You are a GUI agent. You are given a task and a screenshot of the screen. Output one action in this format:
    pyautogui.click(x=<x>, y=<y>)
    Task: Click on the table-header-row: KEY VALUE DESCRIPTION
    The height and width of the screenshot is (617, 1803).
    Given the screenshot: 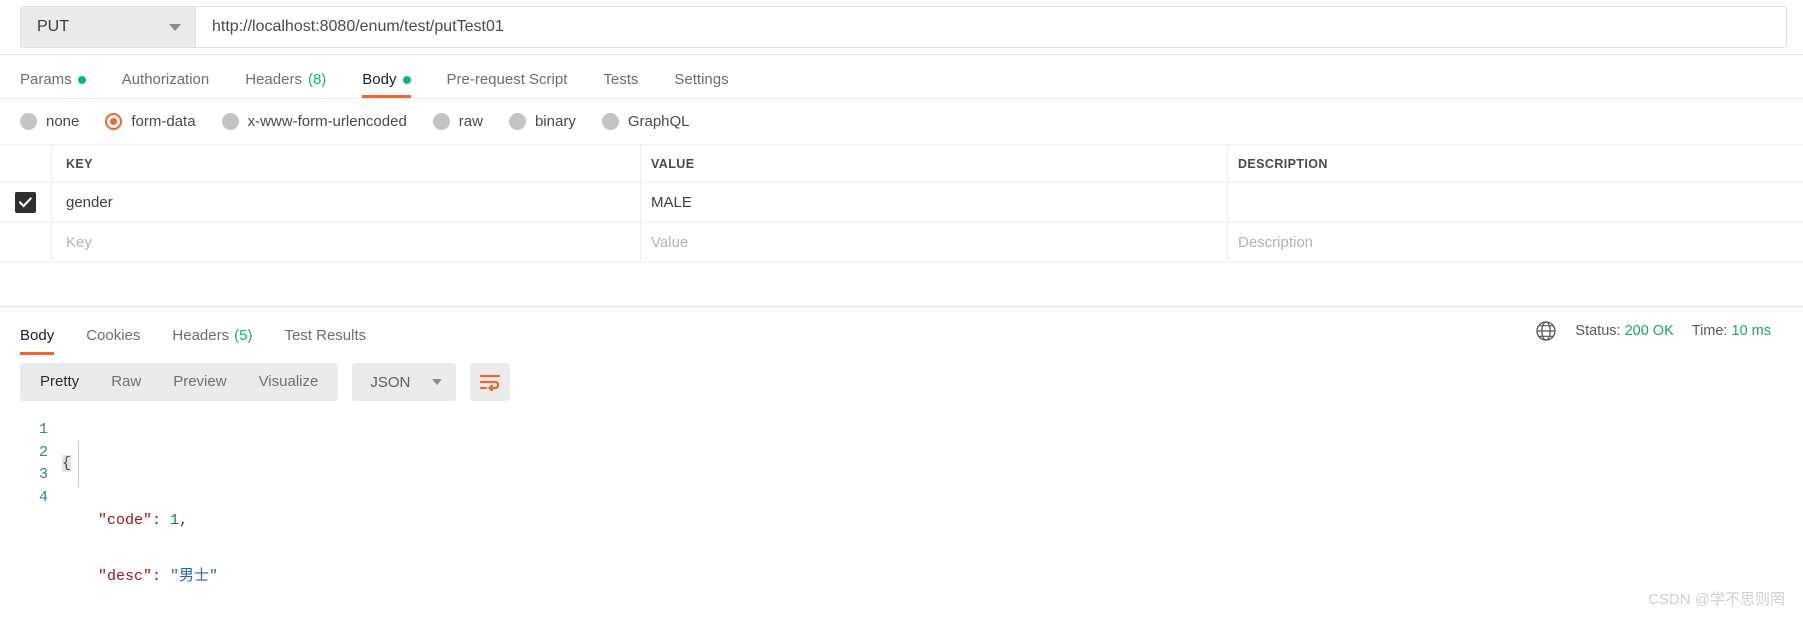 What is the action you would take?
    pyautogui.click(x=901, y=164)
    